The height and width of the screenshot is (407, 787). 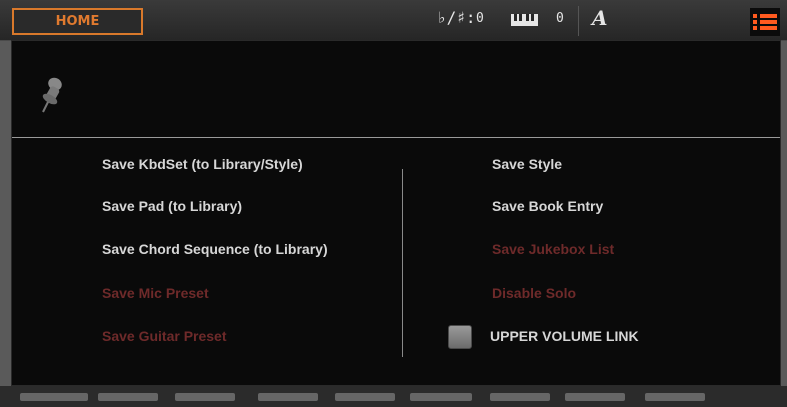 What do you see at coordinates (402, 263) in the screenshot?
I see `column-separator` at bounding box center [402, 263].